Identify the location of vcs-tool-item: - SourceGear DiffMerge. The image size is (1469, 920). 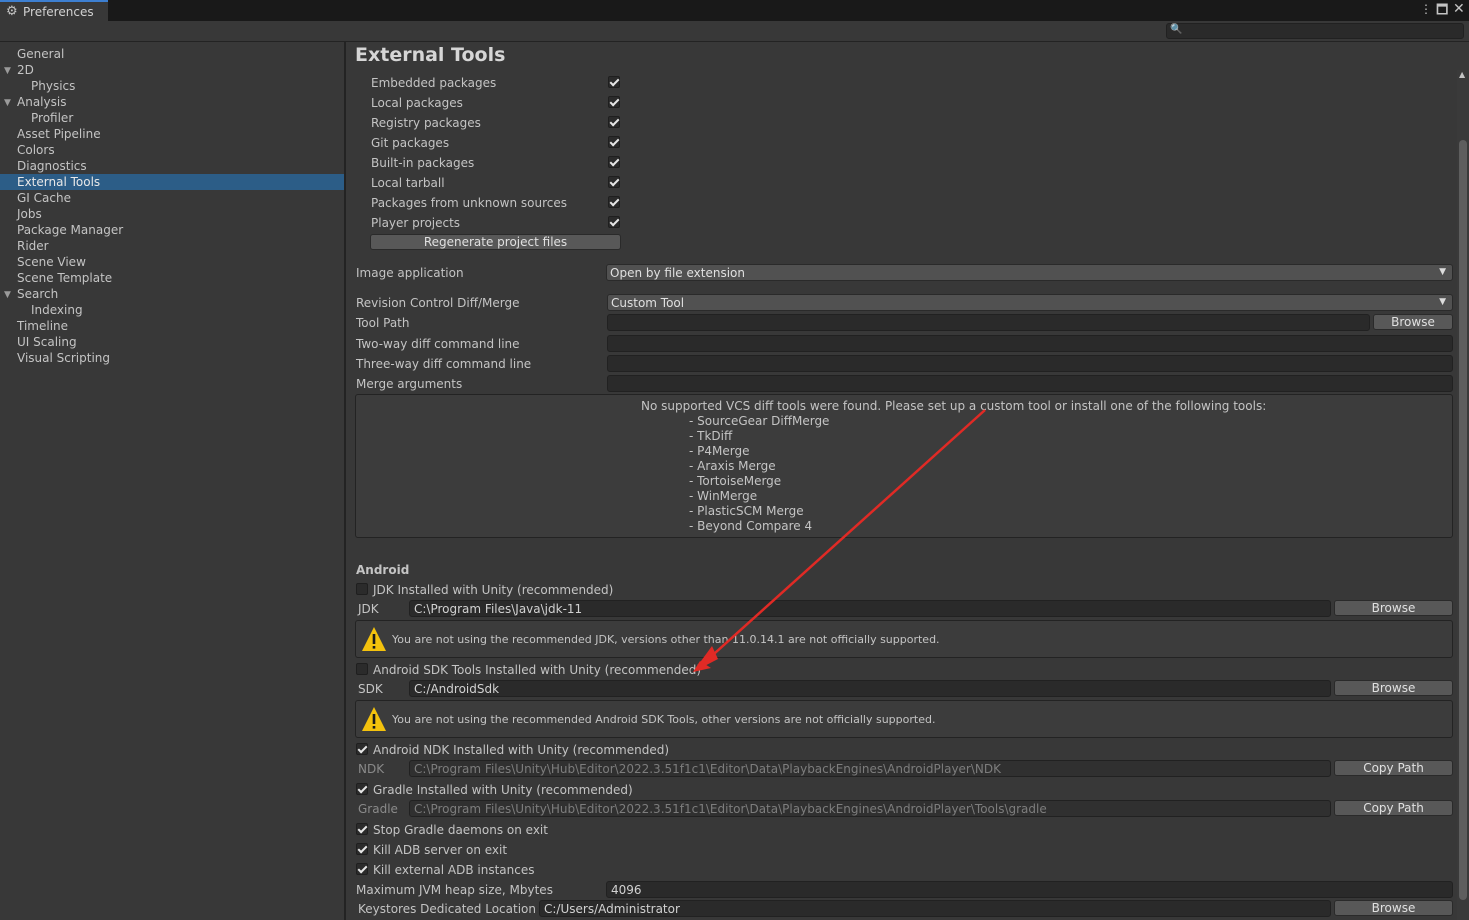
(759, 421).